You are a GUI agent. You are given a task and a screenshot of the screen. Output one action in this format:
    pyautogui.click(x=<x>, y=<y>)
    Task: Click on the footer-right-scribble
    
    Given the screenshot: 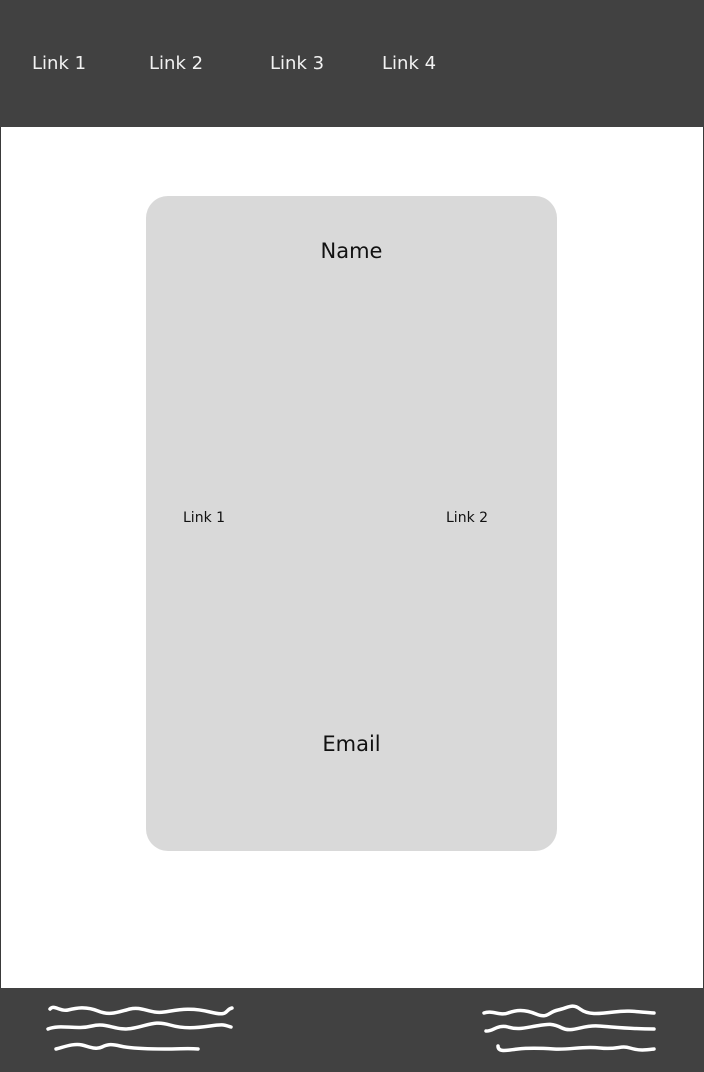 What is the action you would take?
    pyautogui.click(x=569, y=1028)
    